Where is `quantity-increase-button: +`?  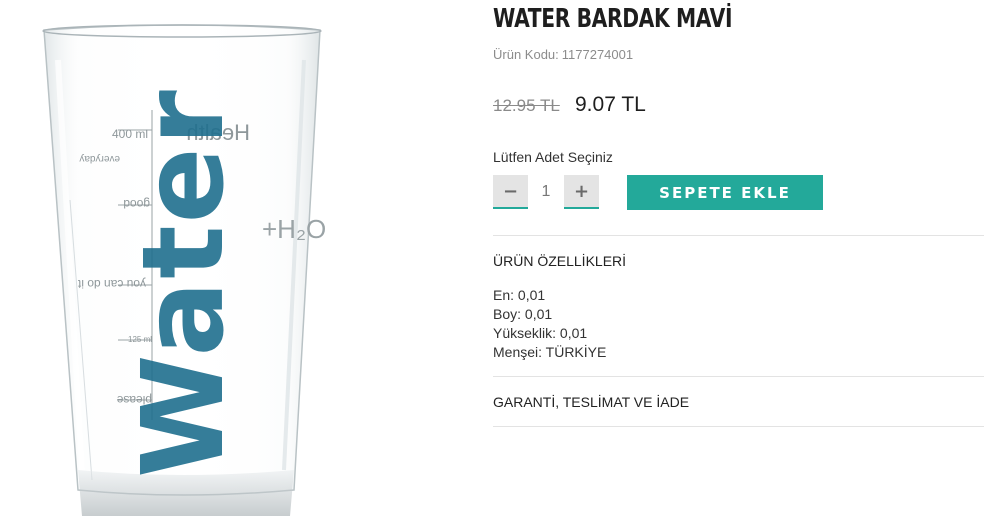
quantity-increase-button: + is located at coordinates (581, 192).